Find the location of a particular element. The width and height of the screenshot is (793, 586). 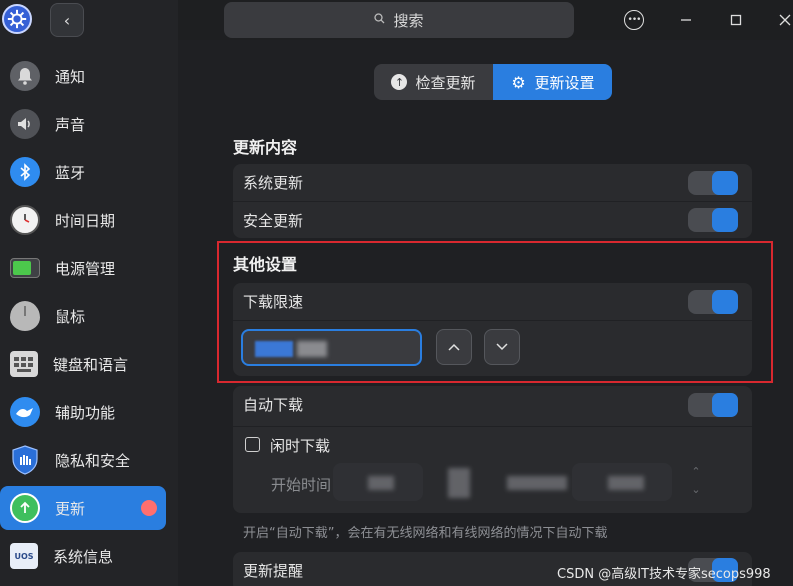

update-content-card: 系统更新 安全更新 is located at coordinates (492, 201).